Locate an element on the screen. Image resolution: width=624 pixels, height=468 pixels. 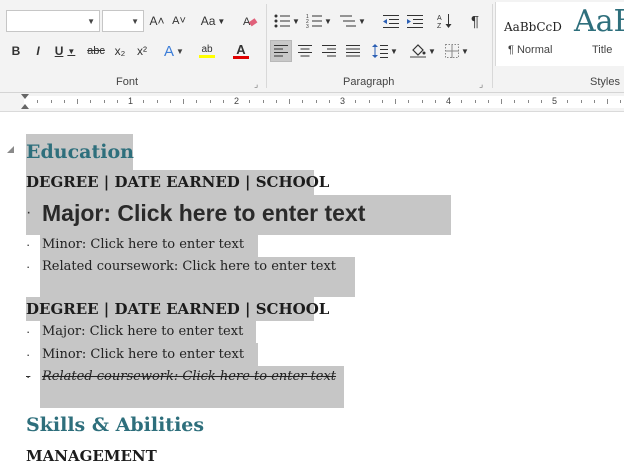
horizontal-ruler: 1 2 3 4 5 is located at coordinates (312, 102).